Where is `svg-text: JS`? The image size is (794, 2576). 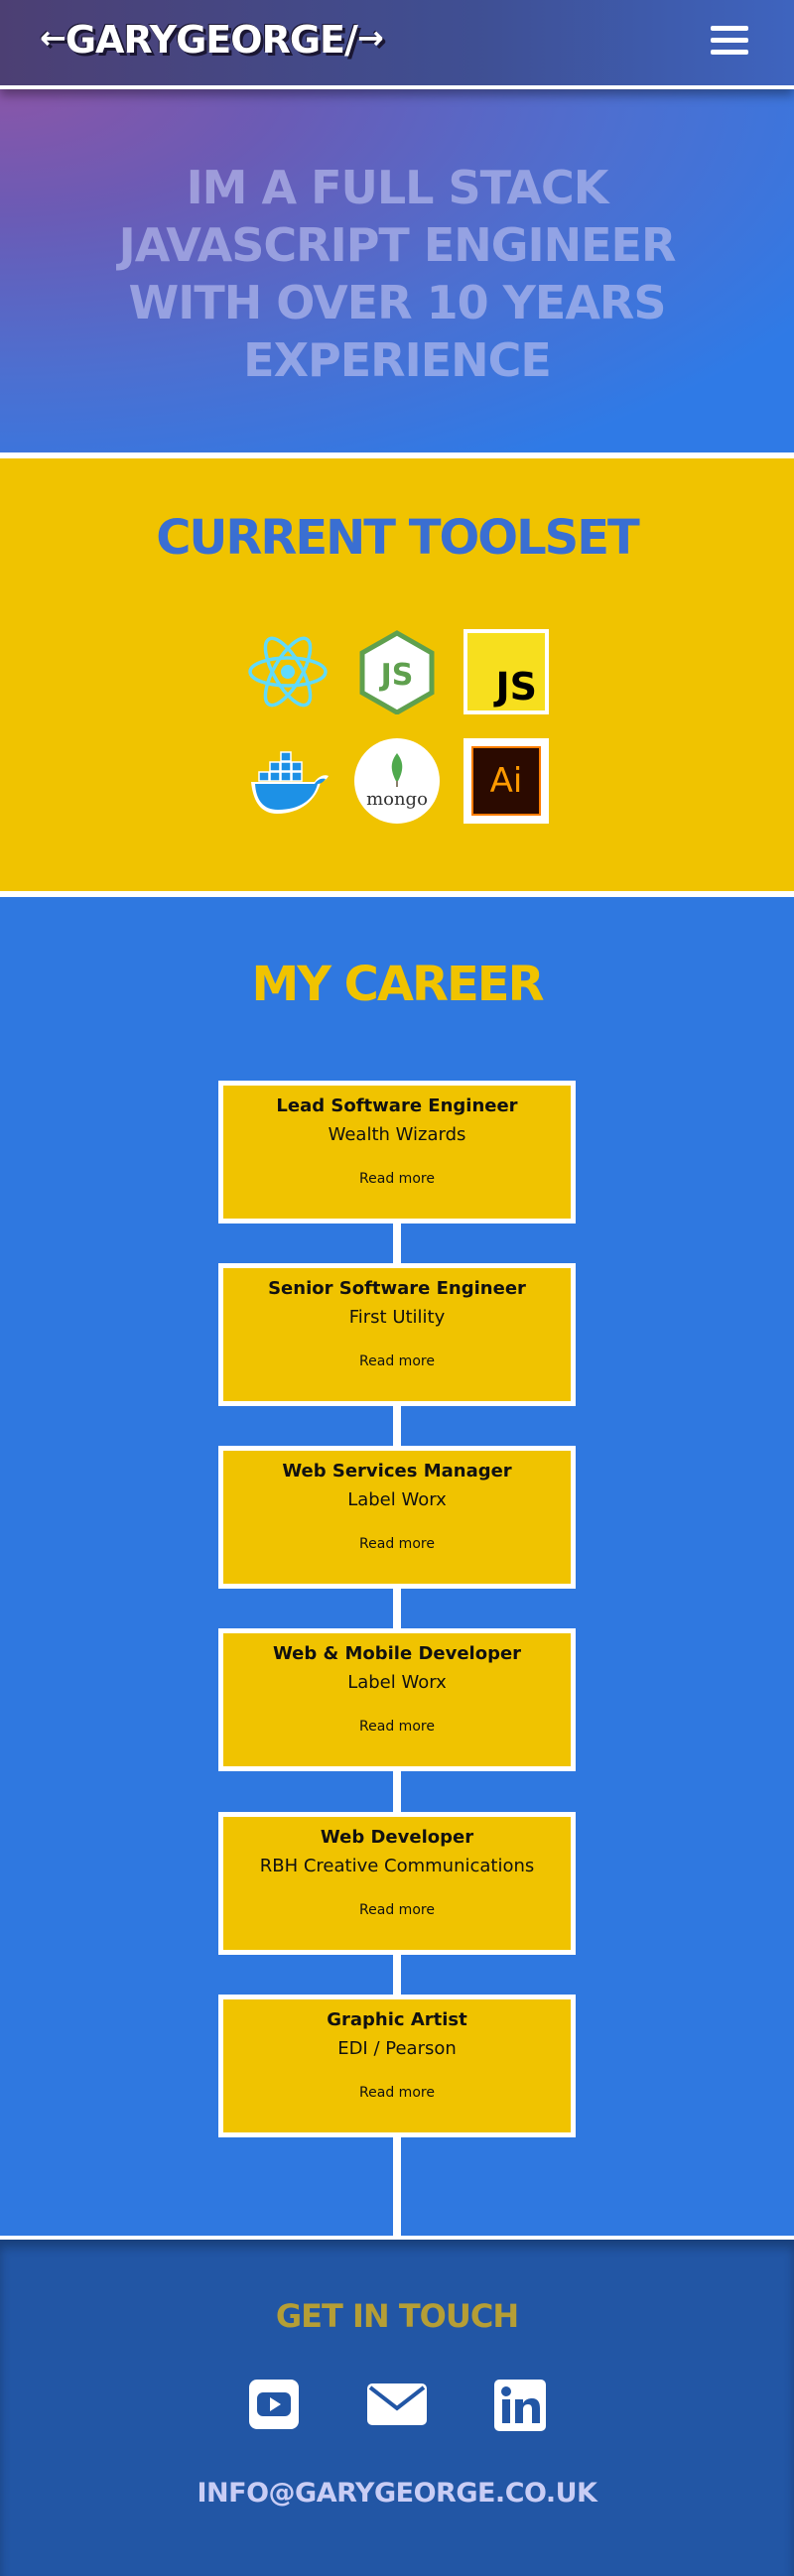 svg-text: JS is located at coordinates (397, 676).